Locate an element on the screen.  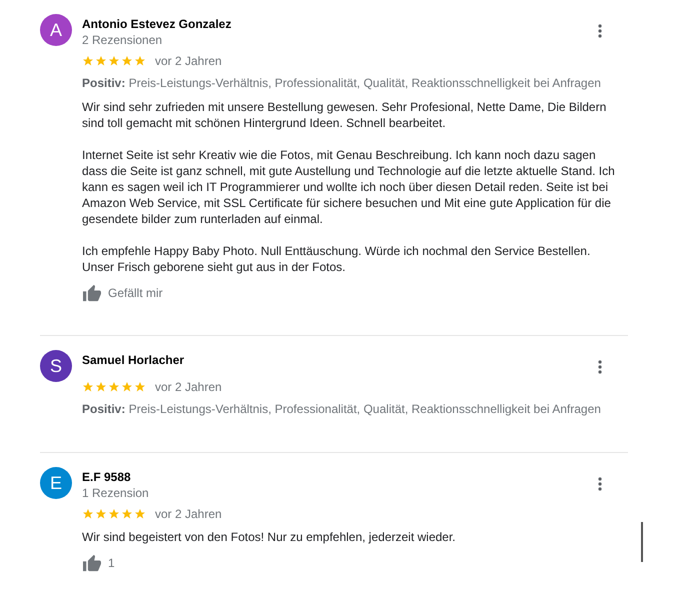
review-text: Internet Seite ist sehr Kreativ wie die Fotos, mit Genau Beschreibung. Ich kann noch dazu sagen dass die Seite ist ganz schnell, mit gute Austellung und Technologie auf die letzte aktuelle Stand. Ich kann es sagen weil ich IT Programmierer und wollte ich noch über diesen Detail reden. Seite ist bei Amazon Web Service, mit SSL Certificate für sichere besuchen und Mit eine gute Application für die gesendete bilder zum runterladen auf einmal. is located at coordinates (349, 187).